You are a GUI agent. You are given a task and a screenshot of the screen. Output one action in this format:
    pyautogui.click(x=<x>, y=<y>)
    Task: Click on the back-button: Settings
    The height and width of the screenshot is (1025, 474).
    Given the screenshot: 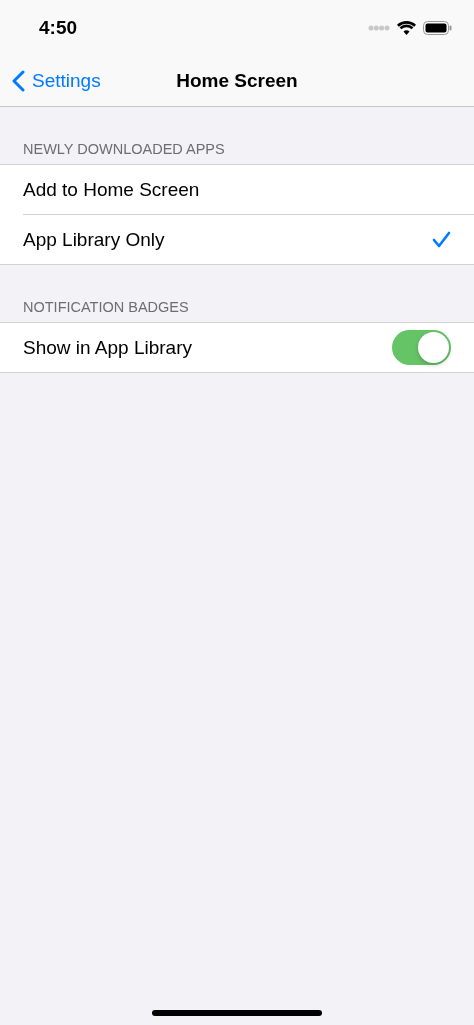 What is the action you would take?
    pyautogui.click(x=56, y=81)
    